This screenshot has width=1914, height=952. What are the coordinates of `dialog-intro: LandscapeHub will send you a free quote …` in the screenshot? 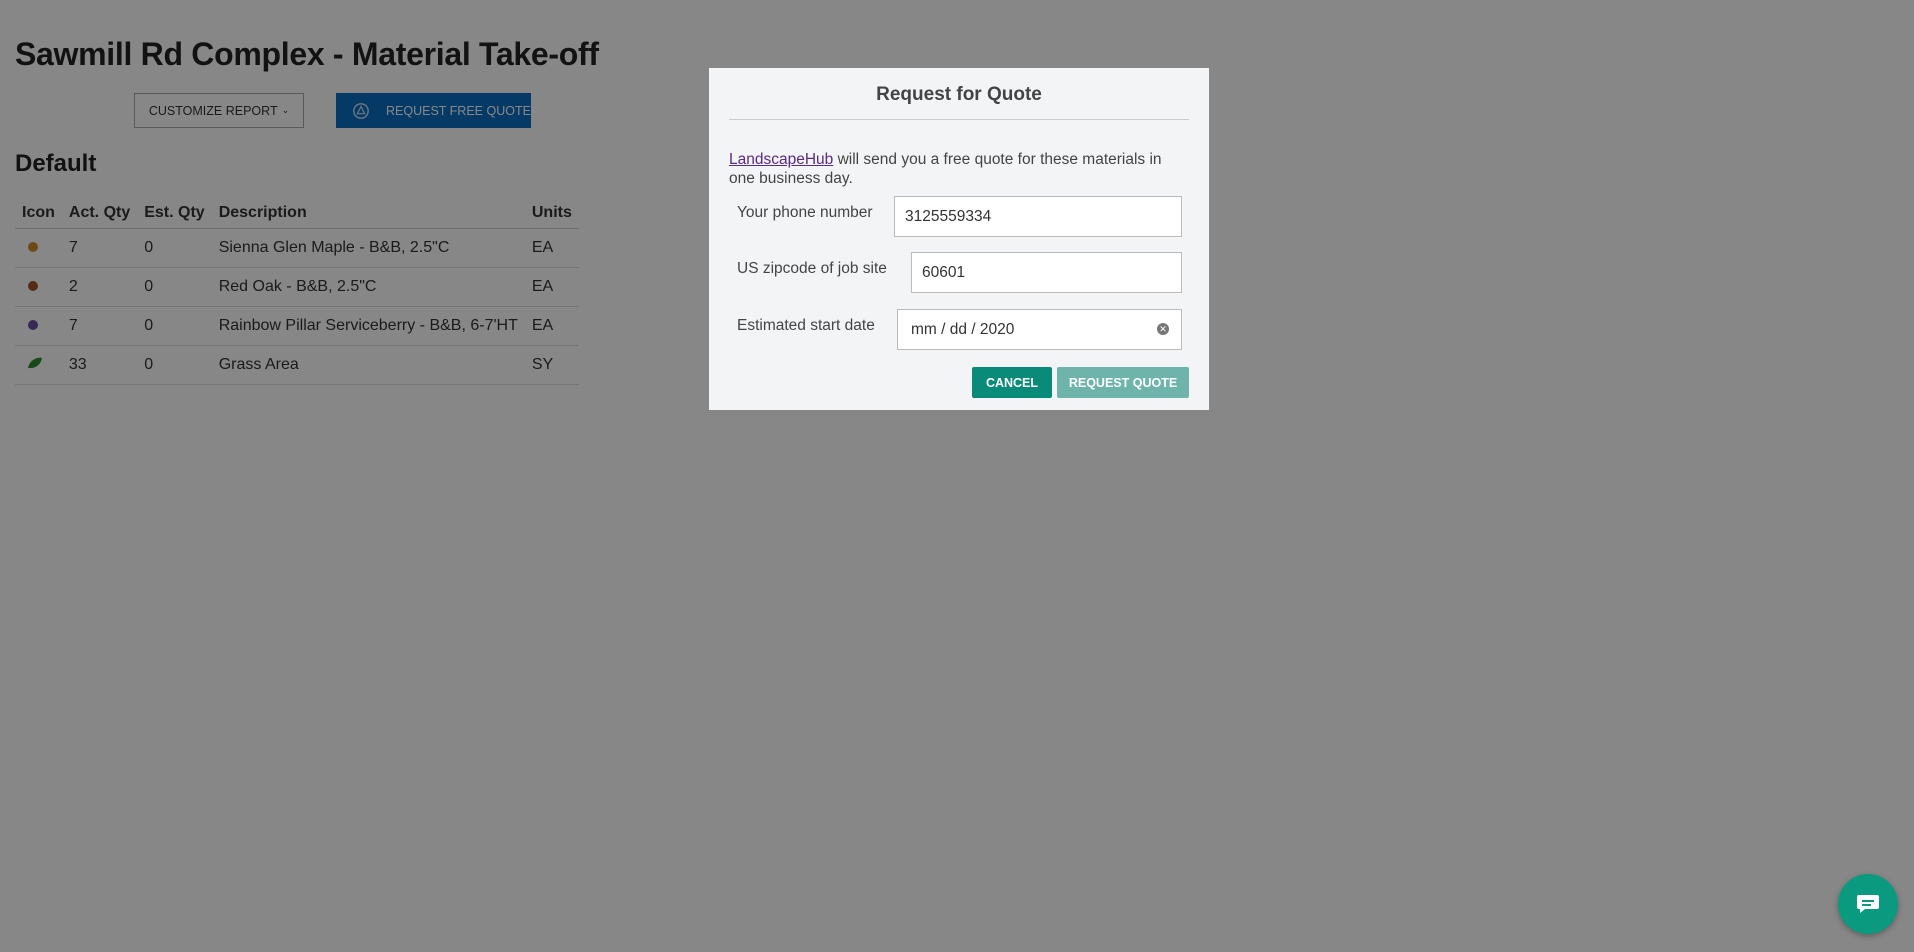 It's located at (959, 169).